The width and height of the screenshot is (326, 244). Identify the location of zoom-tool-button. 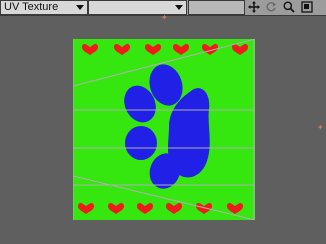
(289, 7).